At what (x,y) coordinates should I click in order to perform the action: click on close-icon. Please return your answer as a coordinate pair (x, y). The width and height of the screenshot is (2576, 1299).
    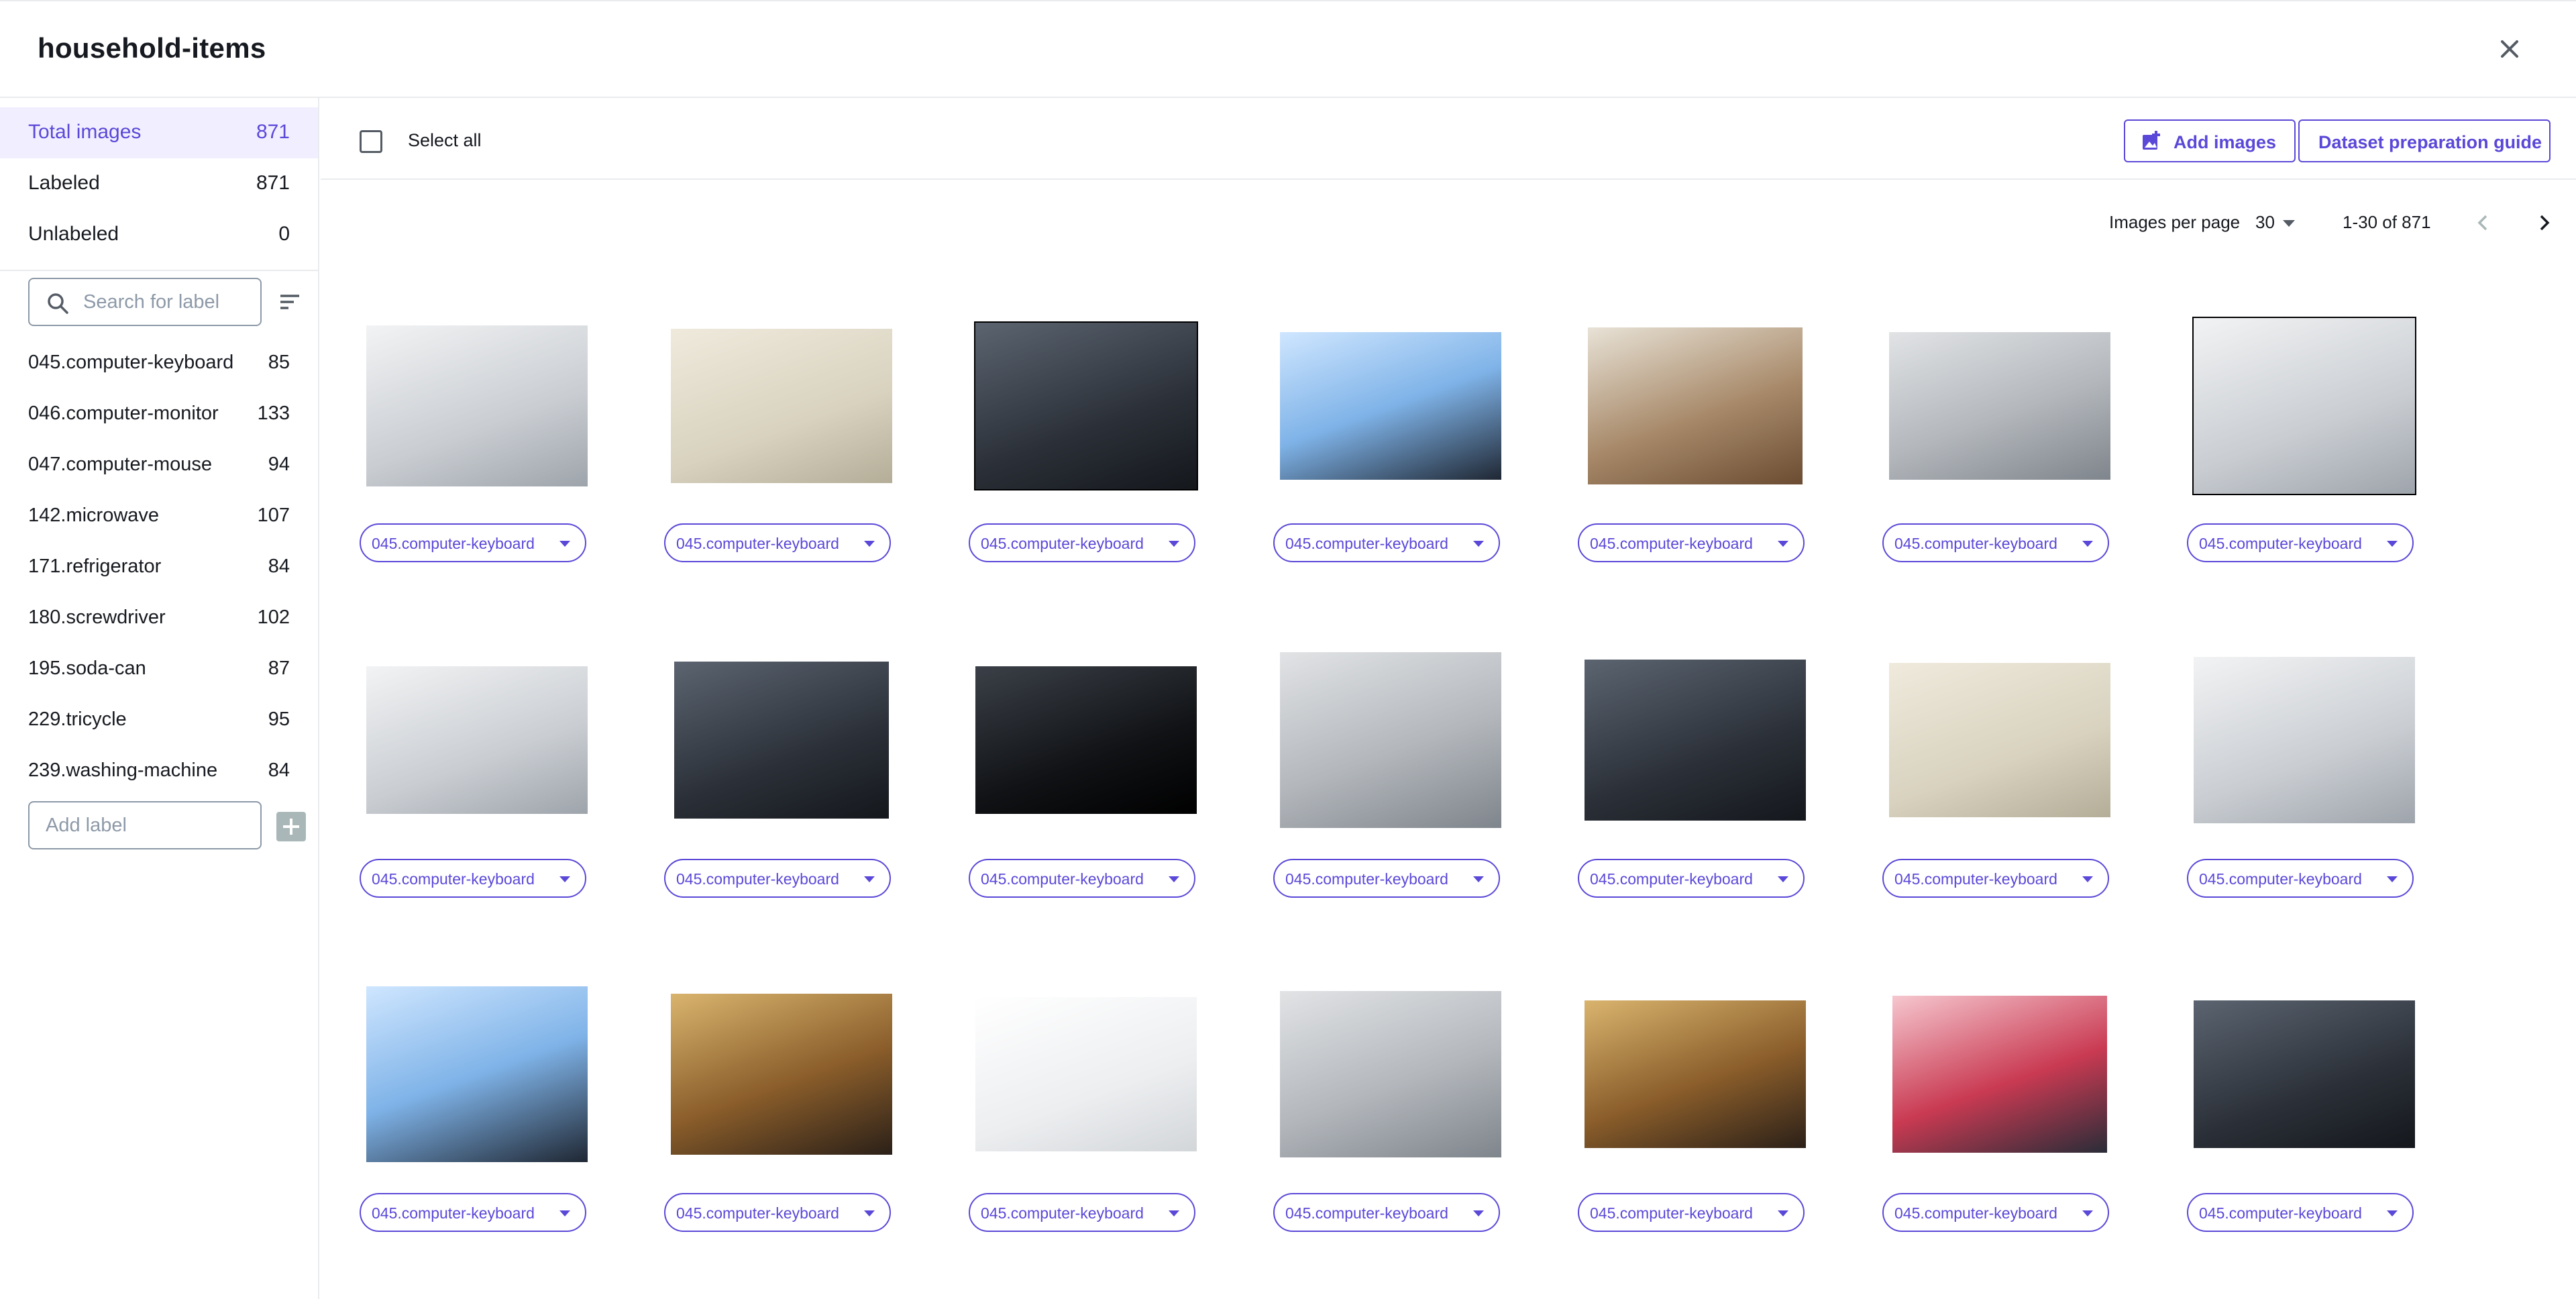
    Looking at the image, I should click on (2509, 49).